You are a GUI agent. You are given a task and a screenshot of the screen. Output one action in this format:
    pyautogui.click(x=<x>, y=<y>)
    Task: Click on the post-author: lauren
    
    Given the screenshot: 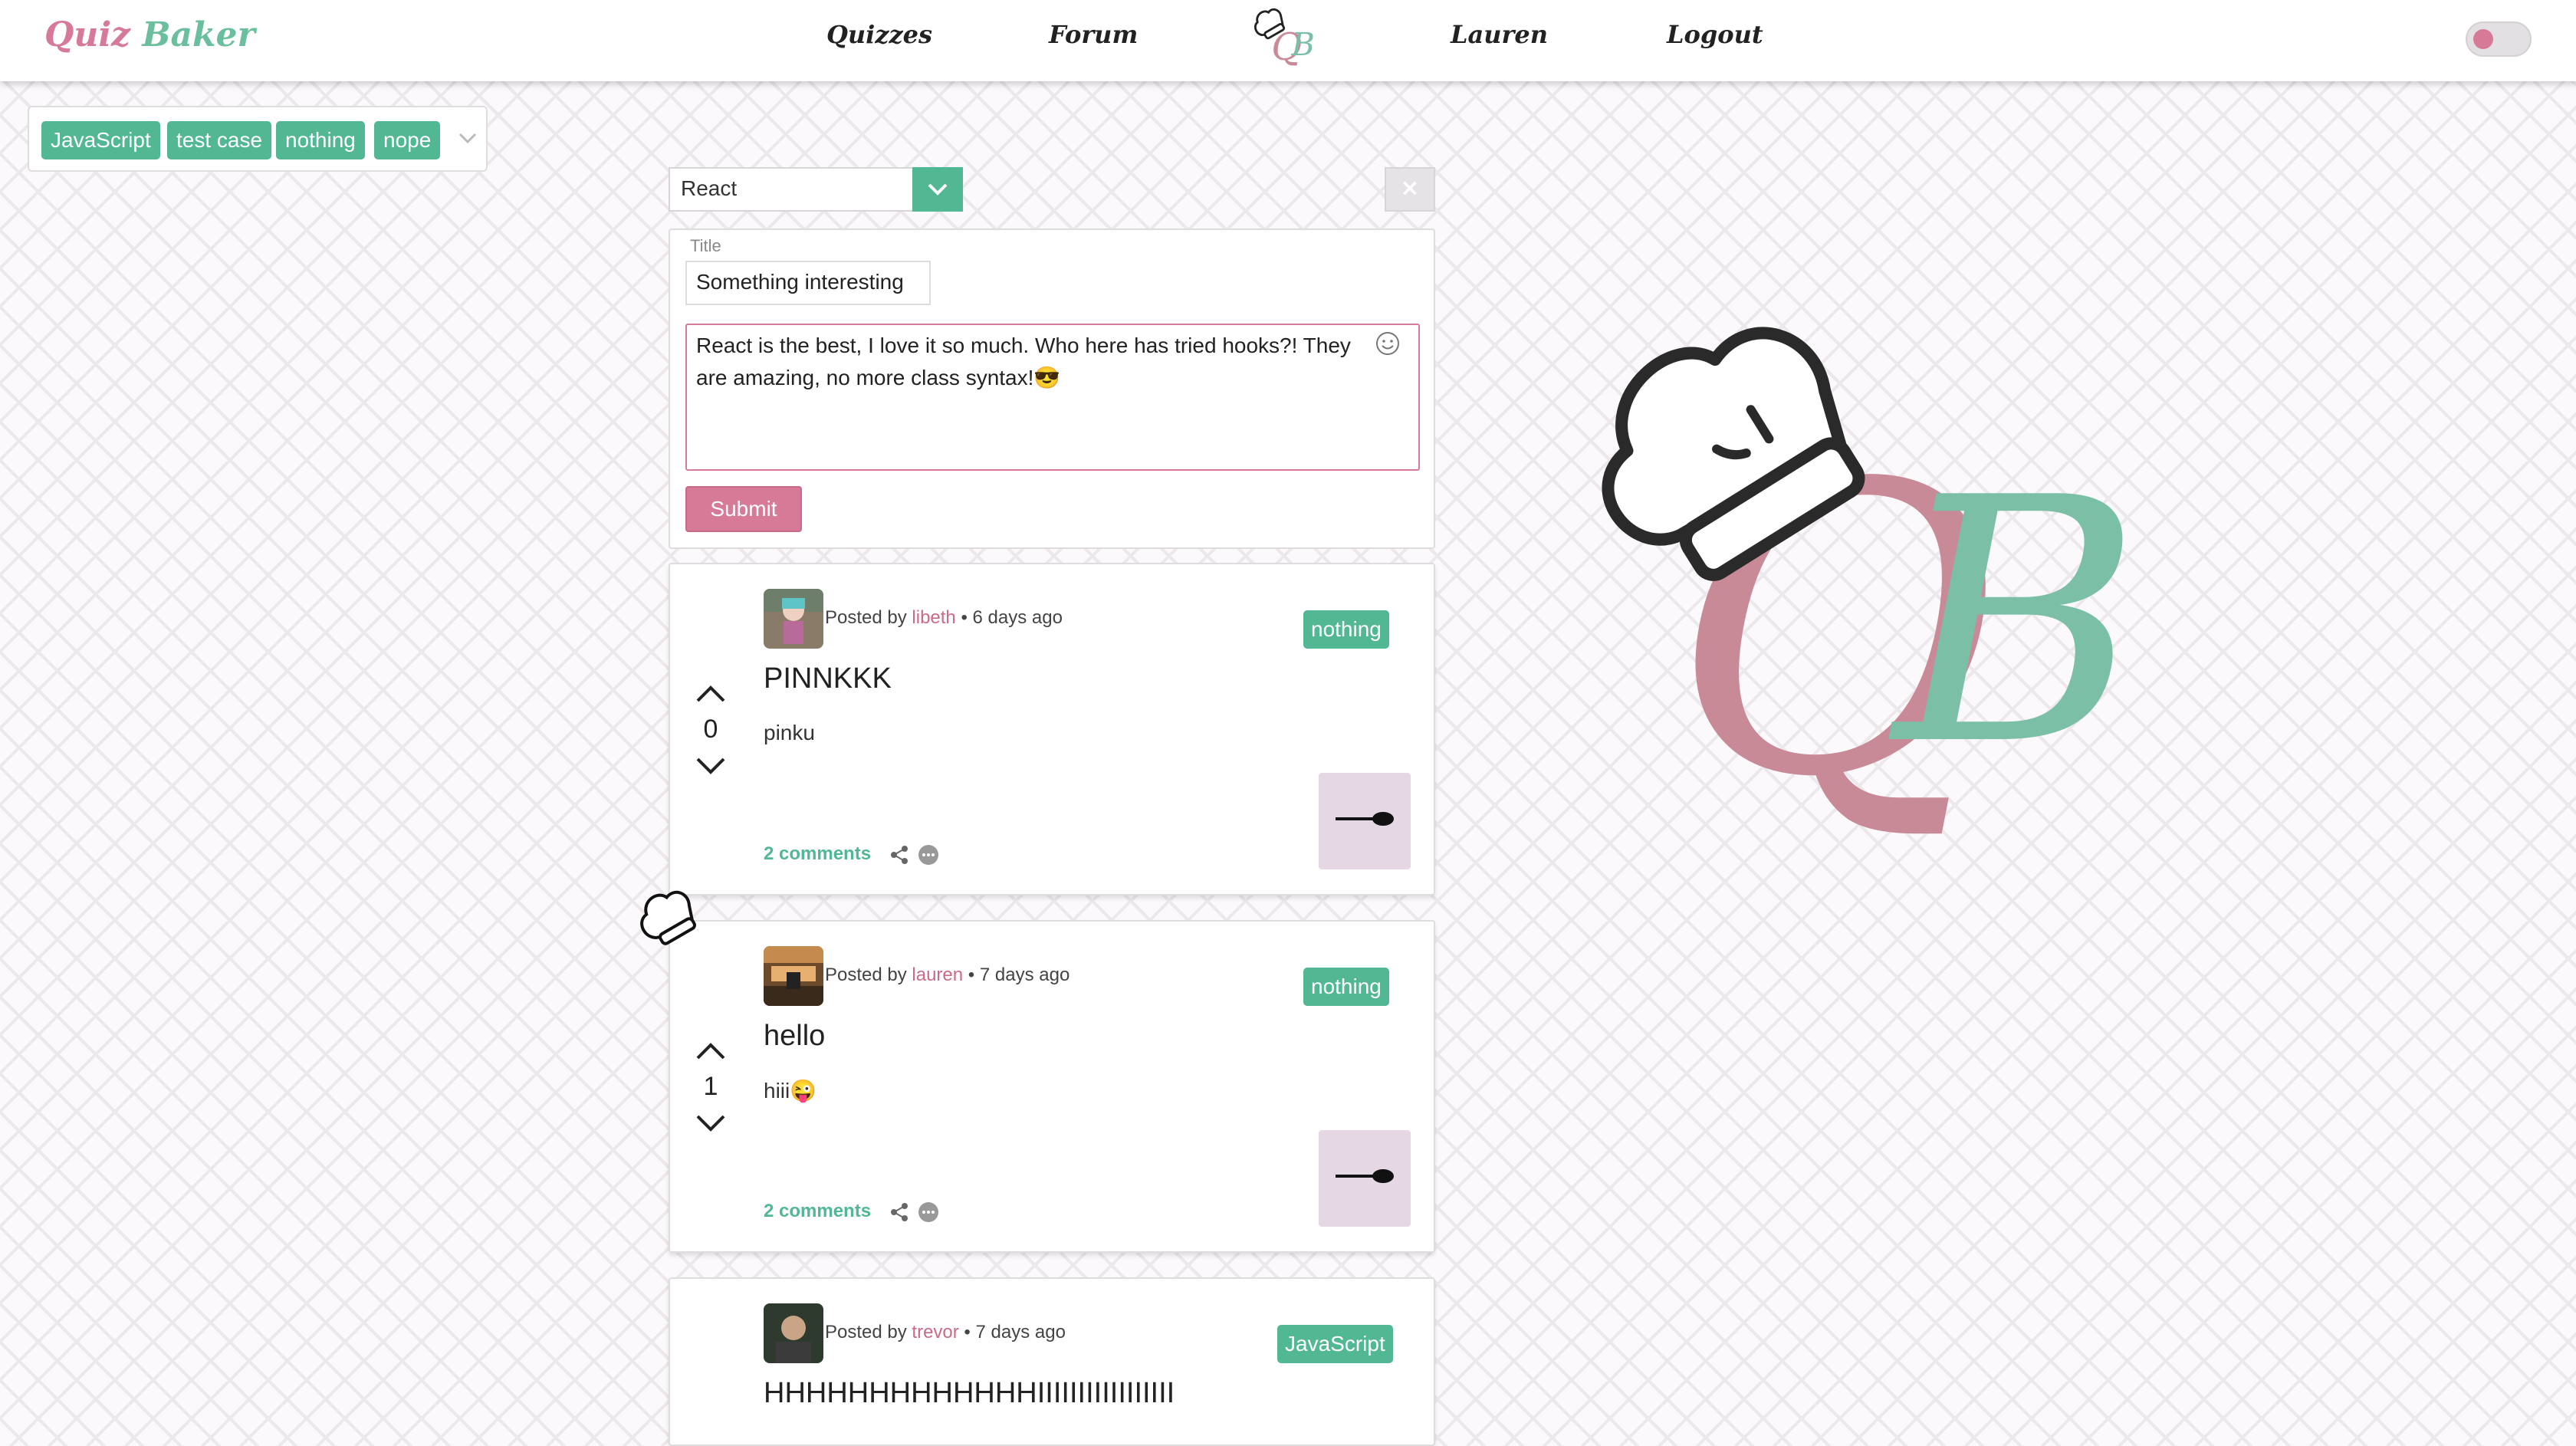 What is the action you would take?
    pyautogui.click(x=938, y=975)
    